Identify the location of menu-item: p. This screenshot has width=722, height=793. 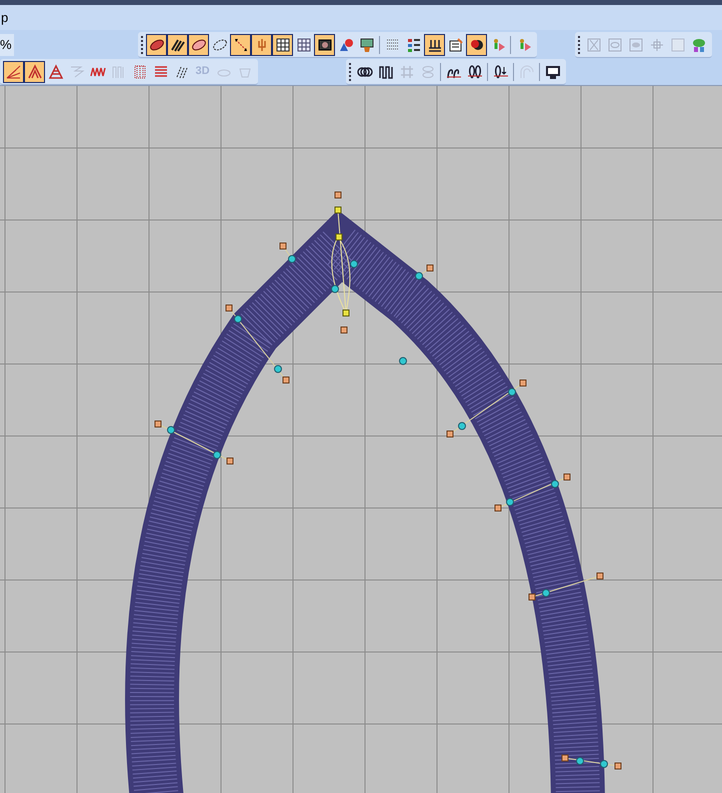
(5, 18).